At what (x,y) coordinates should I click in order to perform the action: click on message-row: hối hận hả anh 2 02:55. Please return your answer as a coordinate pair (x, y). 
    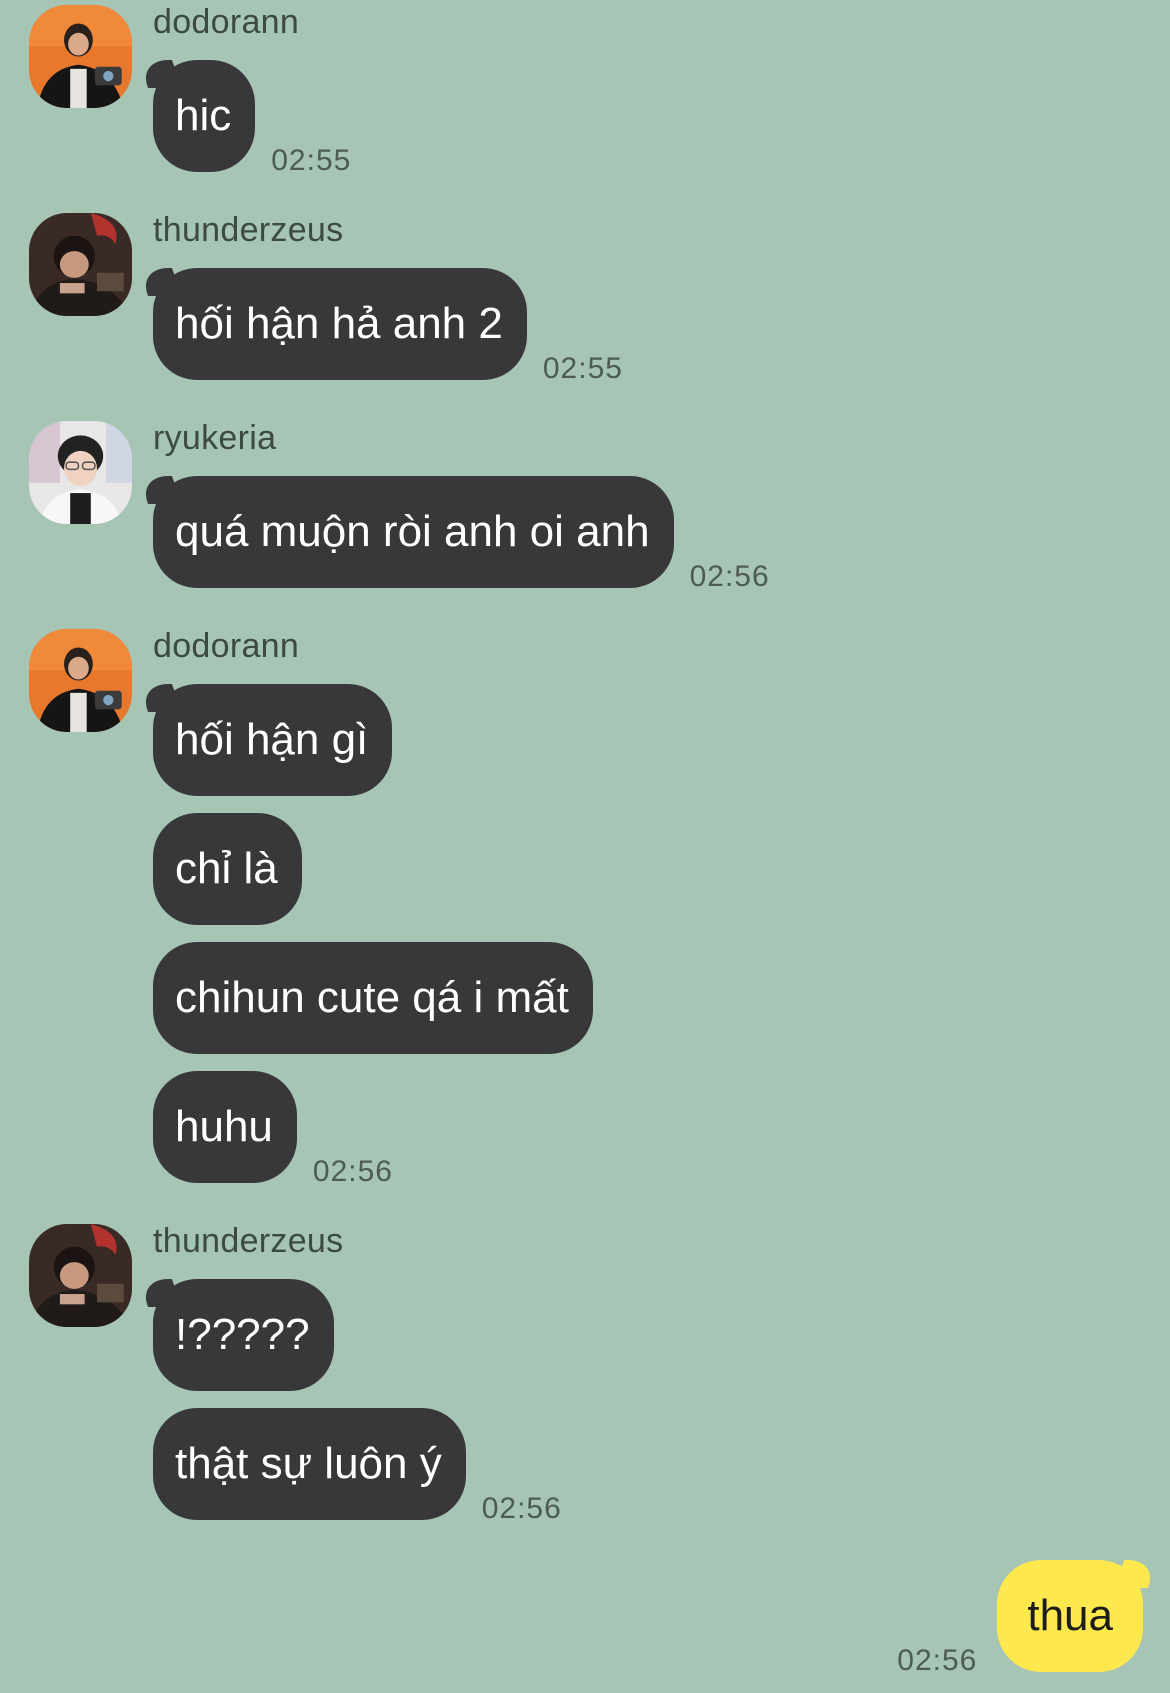
    Looking at the image, I should click on (388, 326).